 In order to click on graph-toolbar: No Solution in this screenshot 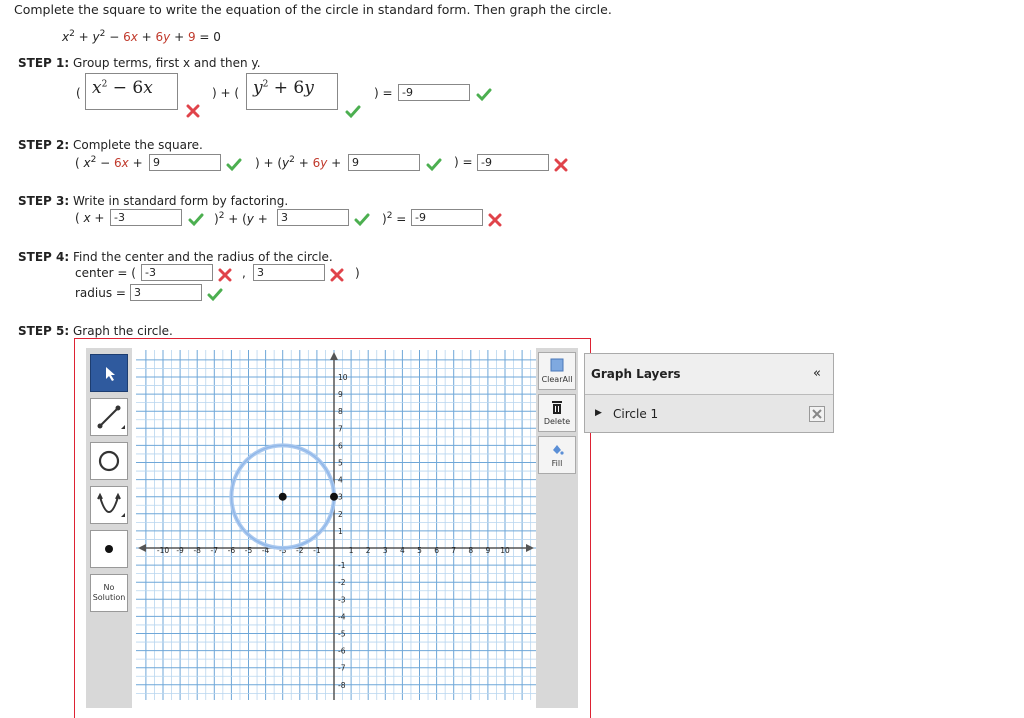, I will do `click(109, 528)`.